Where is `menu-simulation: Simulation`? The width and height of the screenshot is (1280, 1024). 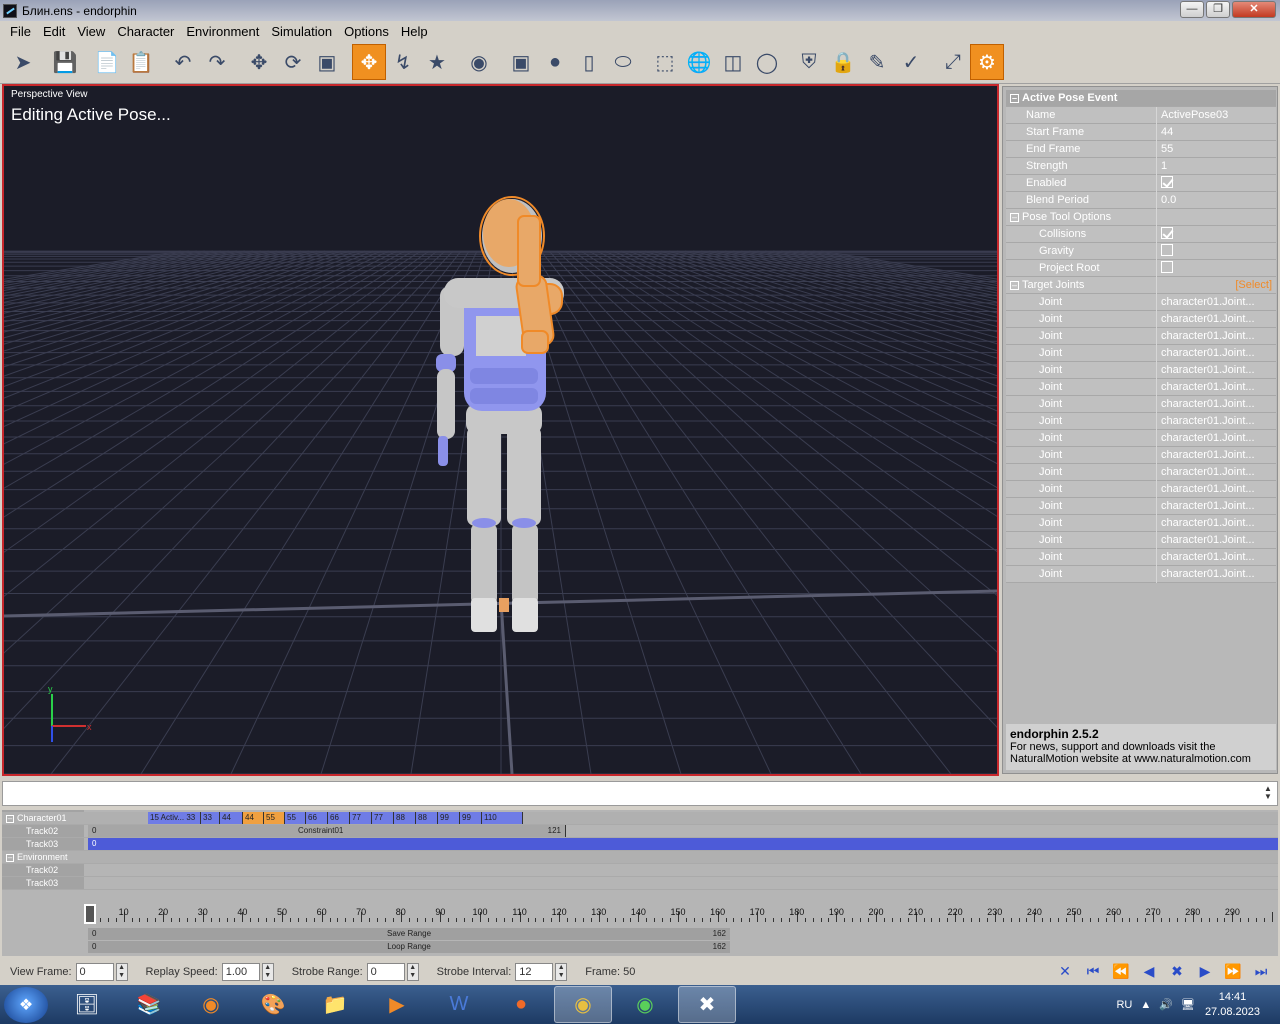 menu-simulation: Simulation is located at coordinates (301, 31).